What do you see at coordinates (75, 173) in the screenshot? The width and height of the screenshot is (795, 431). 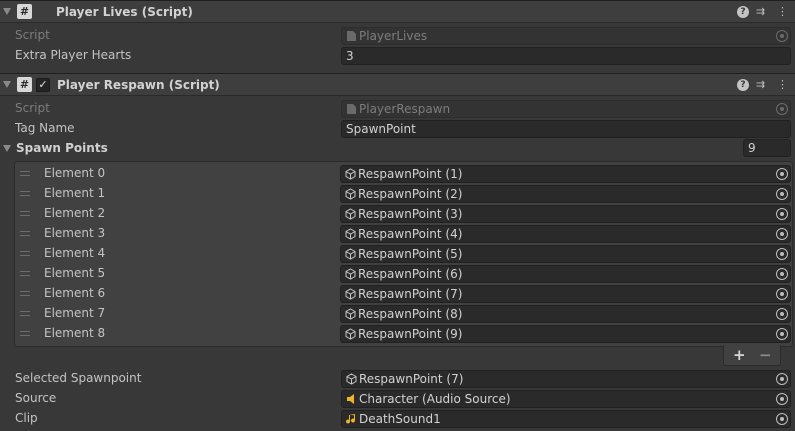 I see `element-label: Element 0` at bounding box center [75, 173].